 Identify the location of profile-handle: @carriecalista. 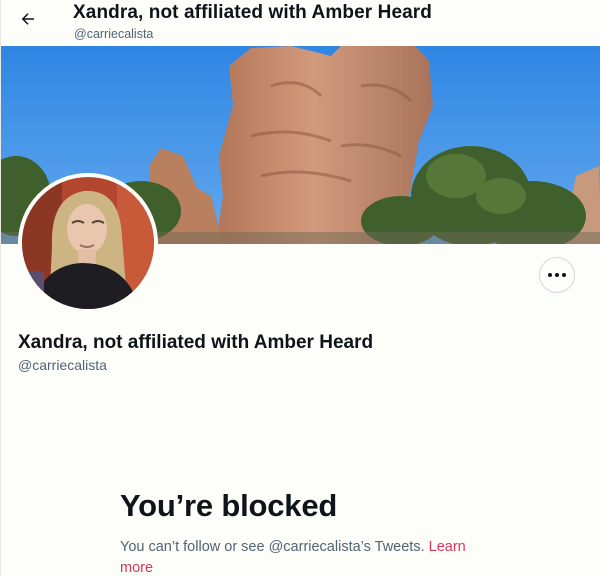
(62, 365).